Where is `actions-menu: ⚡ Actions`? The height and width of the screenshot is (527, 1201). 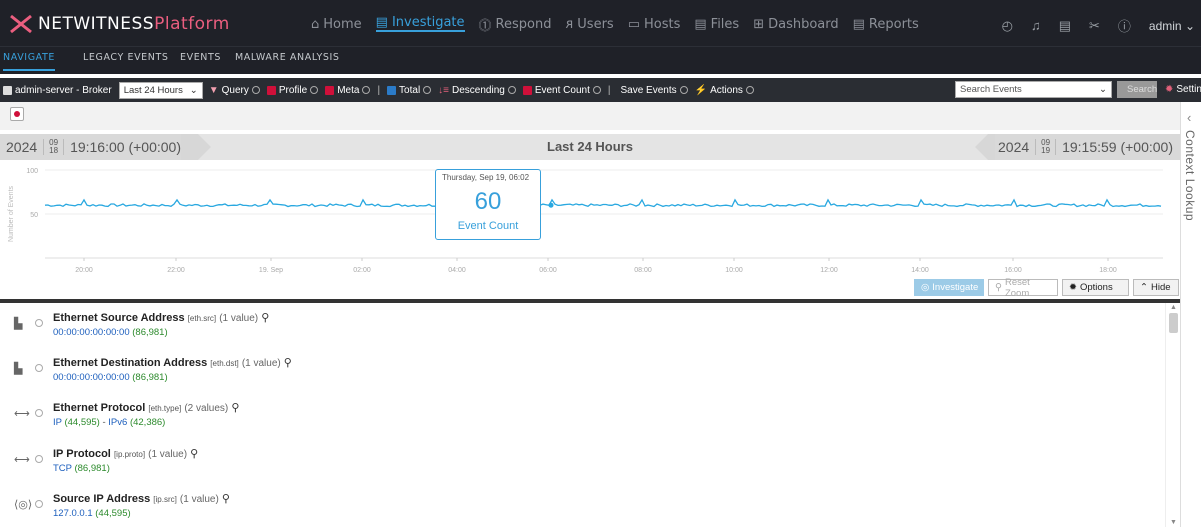
actions-menu: ⚡ Actions is located at coordinates (724, 90).